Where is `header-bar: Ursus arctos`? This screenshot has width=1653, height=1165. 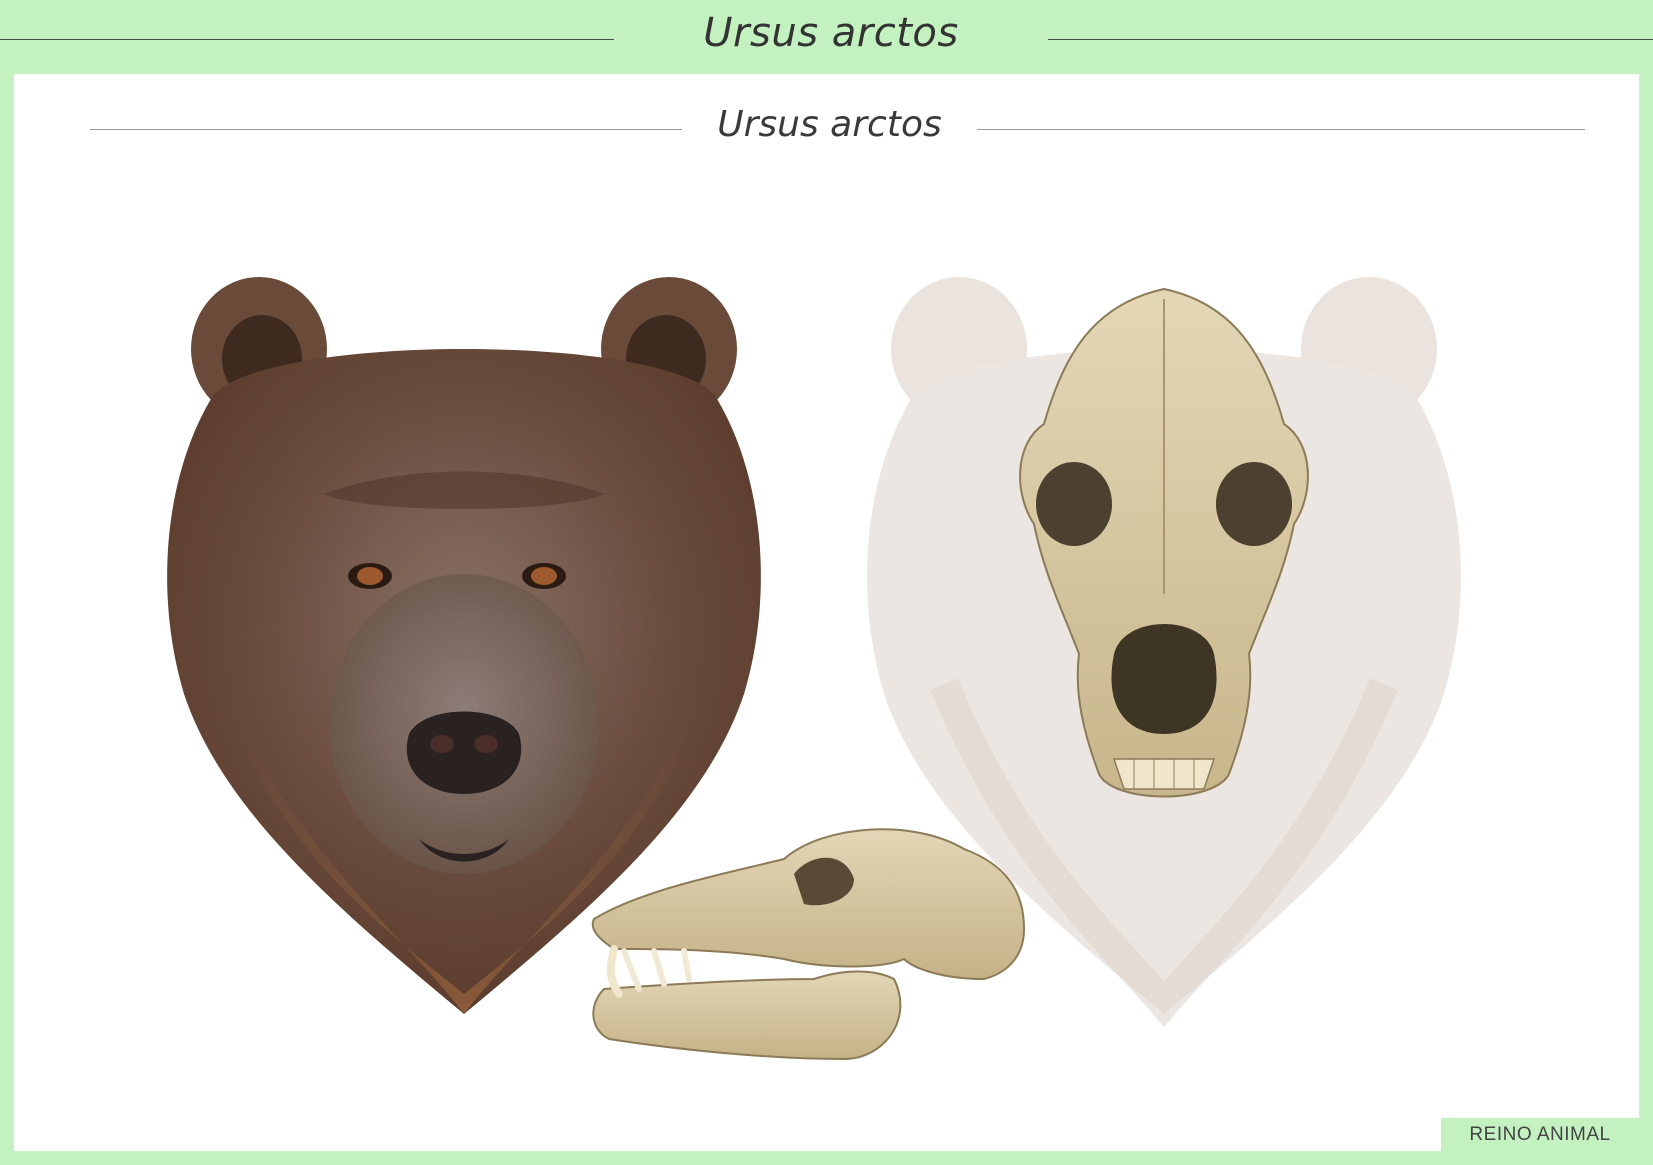 header-bar: Ursus arctos is located at coordinates (826, 37).